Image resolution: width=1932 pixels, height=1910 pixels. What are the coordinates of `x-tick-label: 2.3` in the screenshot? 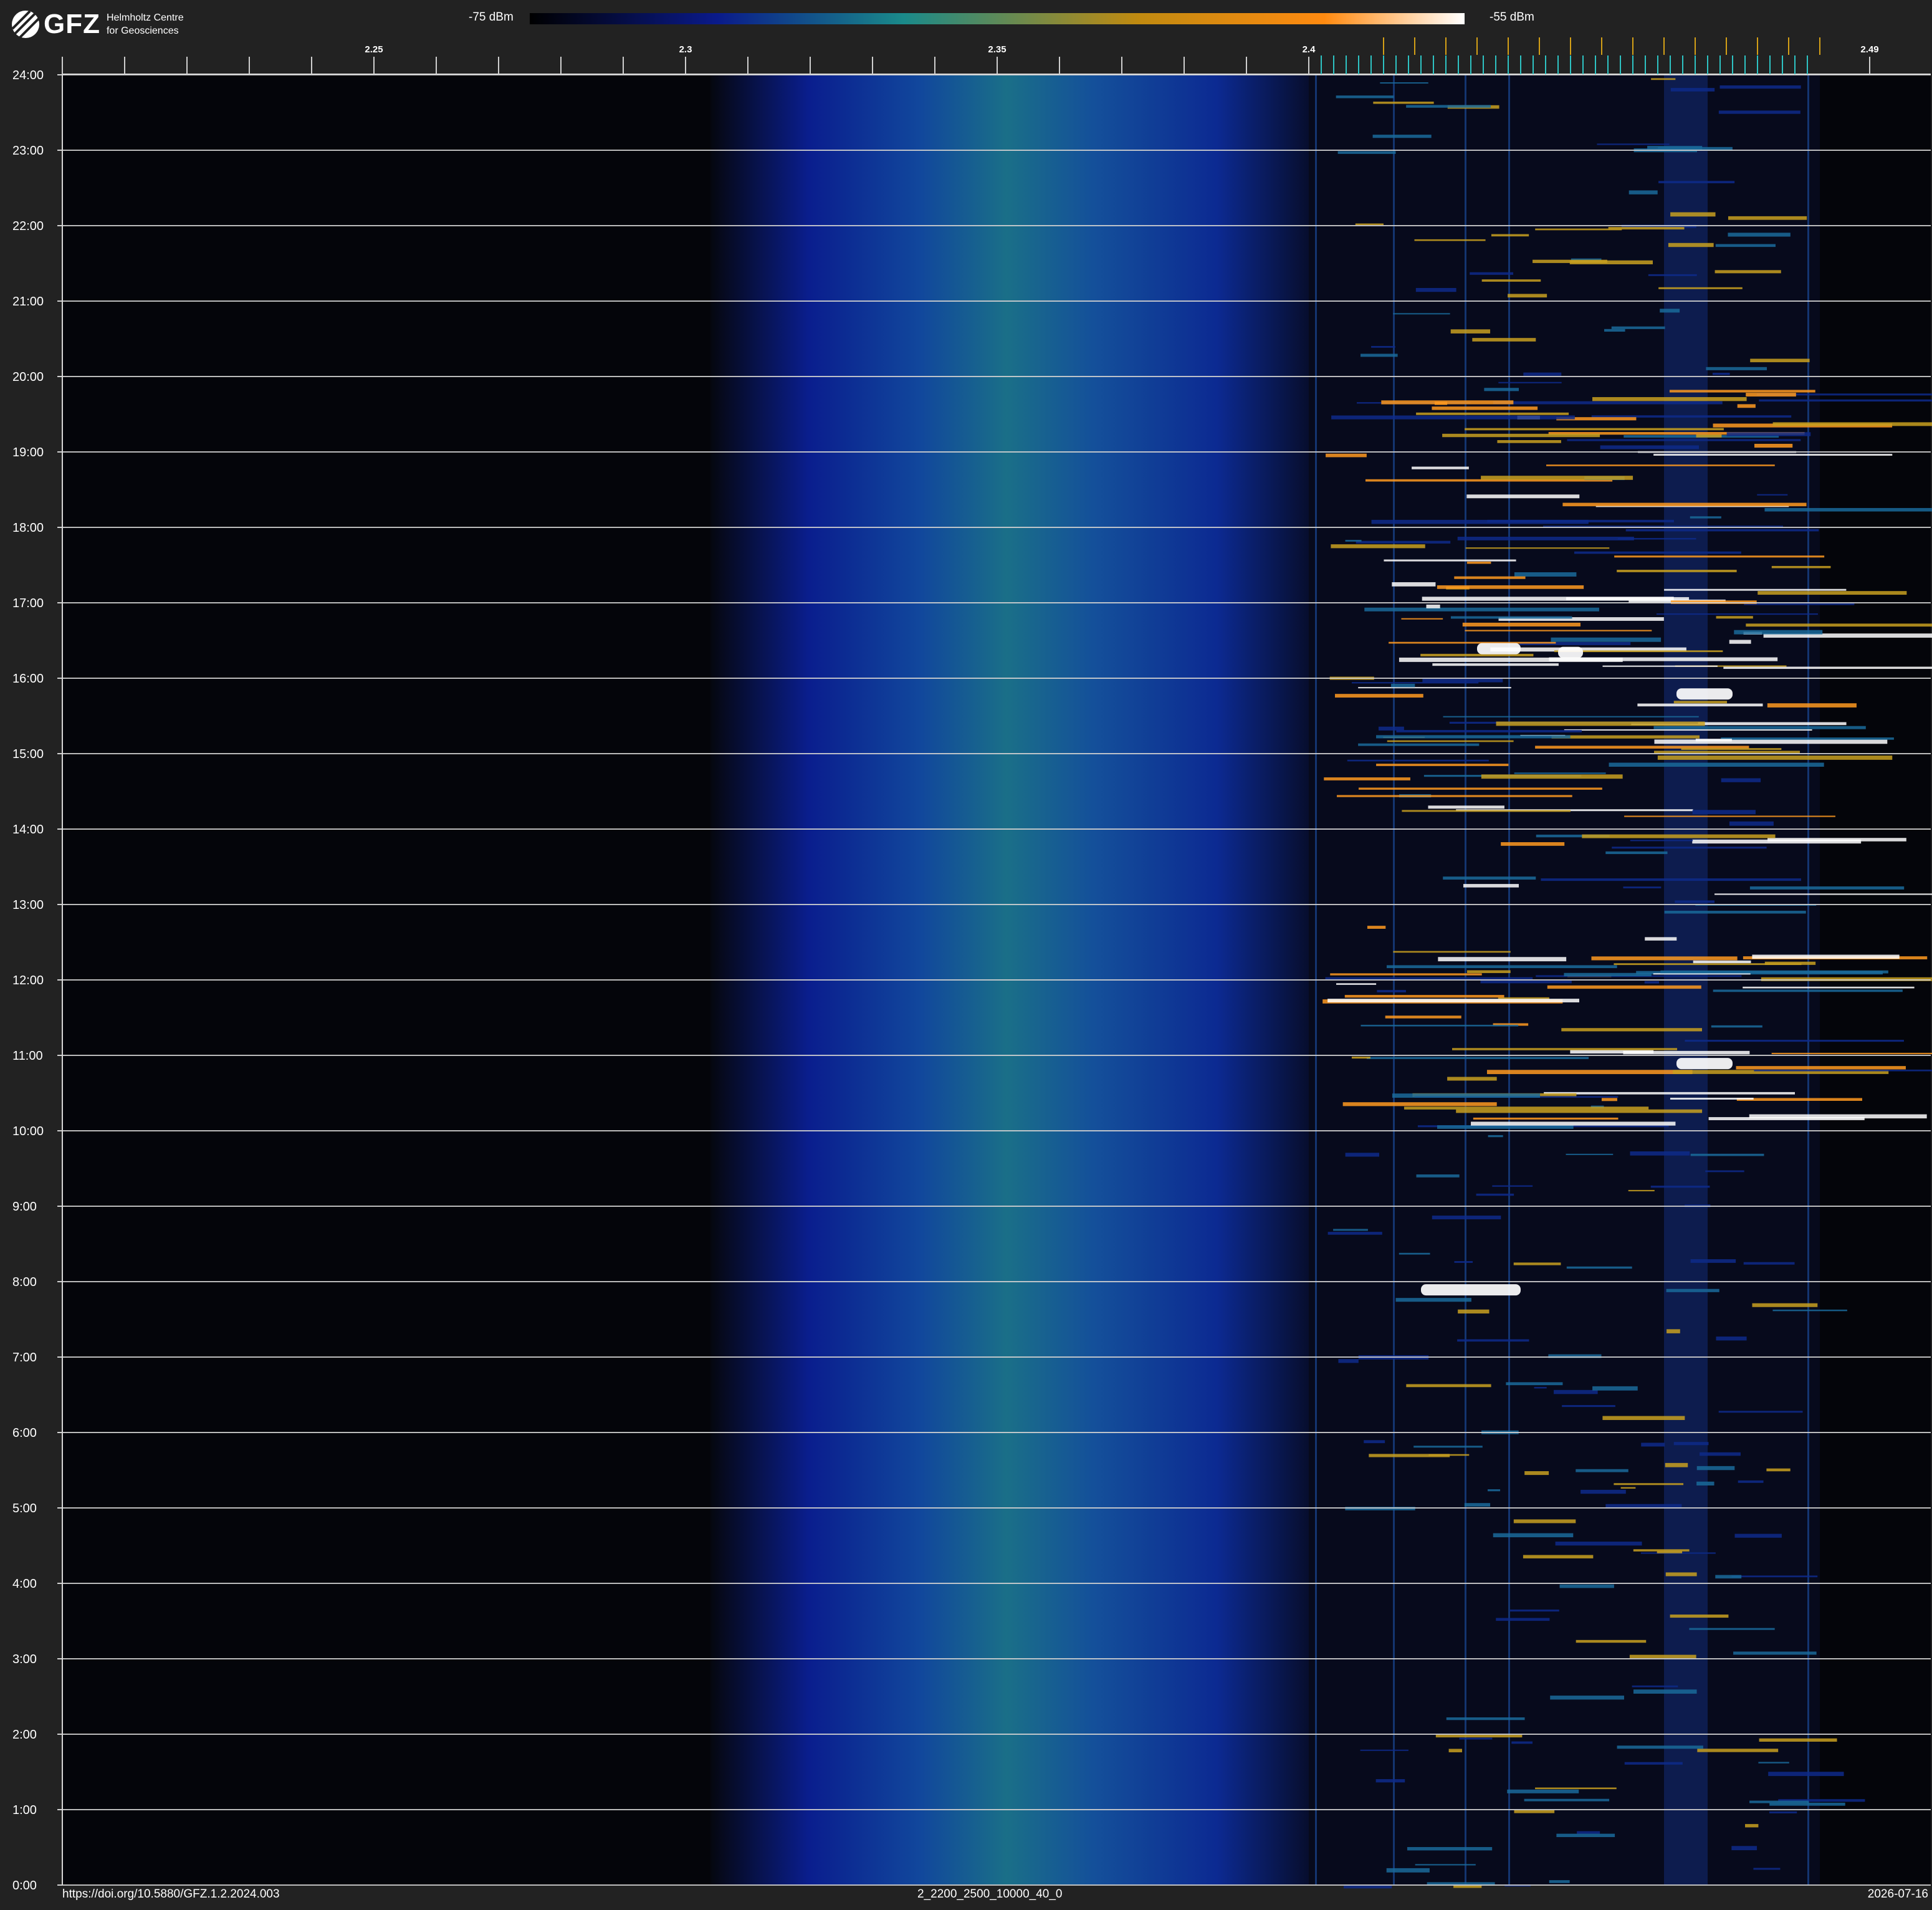 It's located at (685, 49).